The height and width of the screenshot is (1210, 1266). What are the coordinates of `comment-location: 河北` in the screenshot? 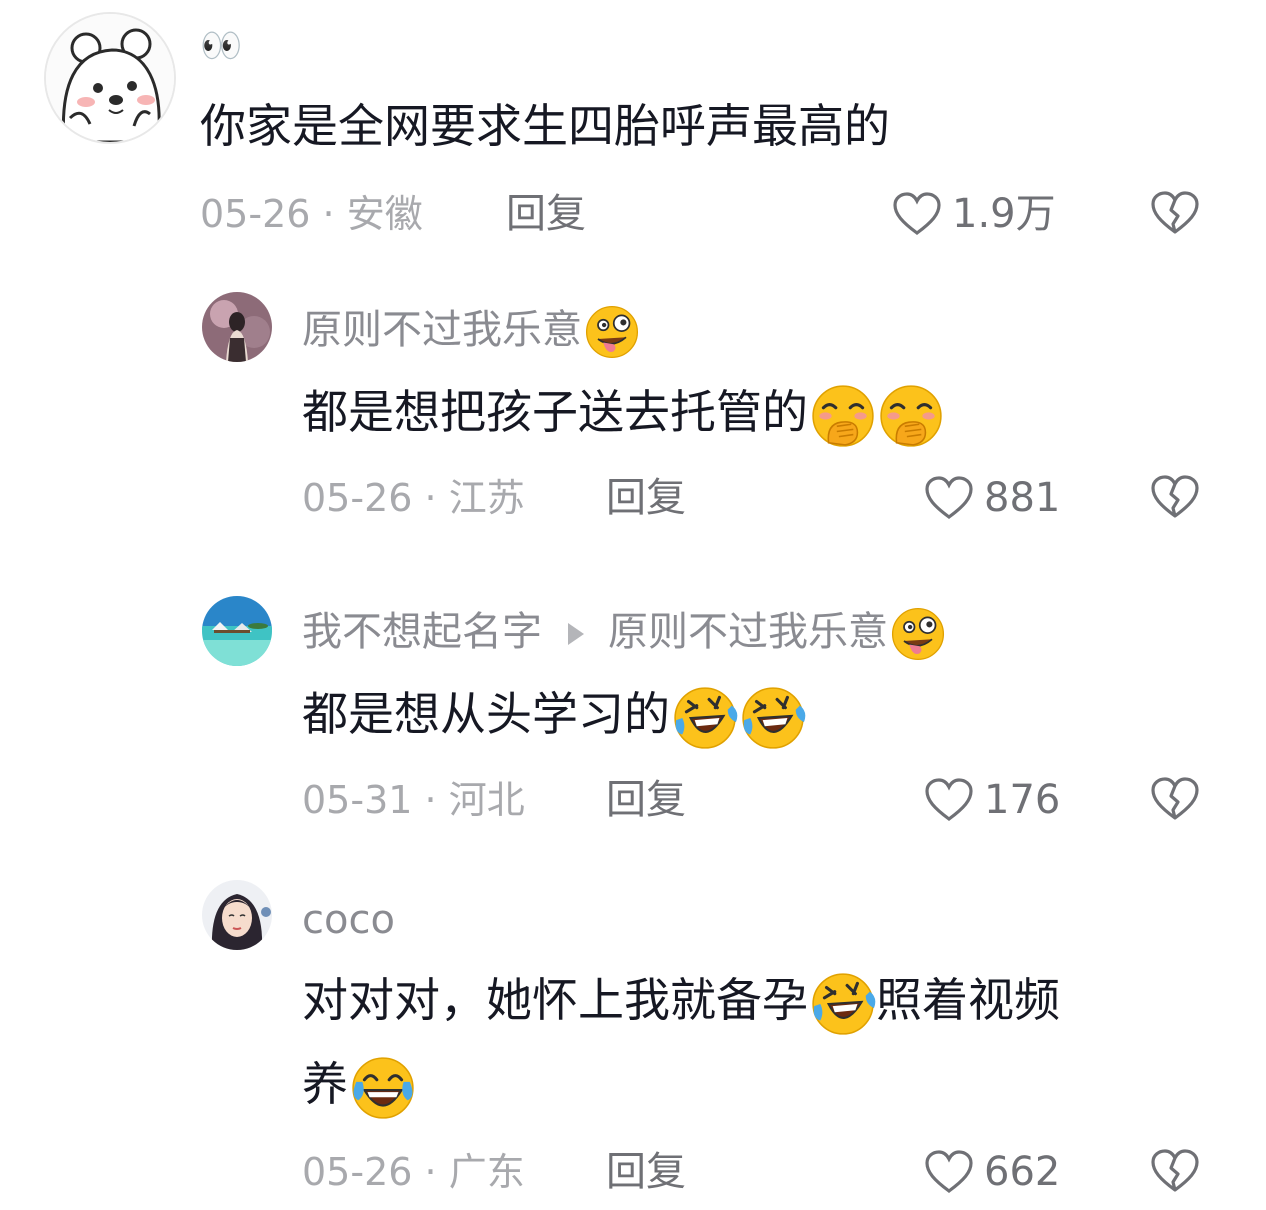 It's located at (486, 800).